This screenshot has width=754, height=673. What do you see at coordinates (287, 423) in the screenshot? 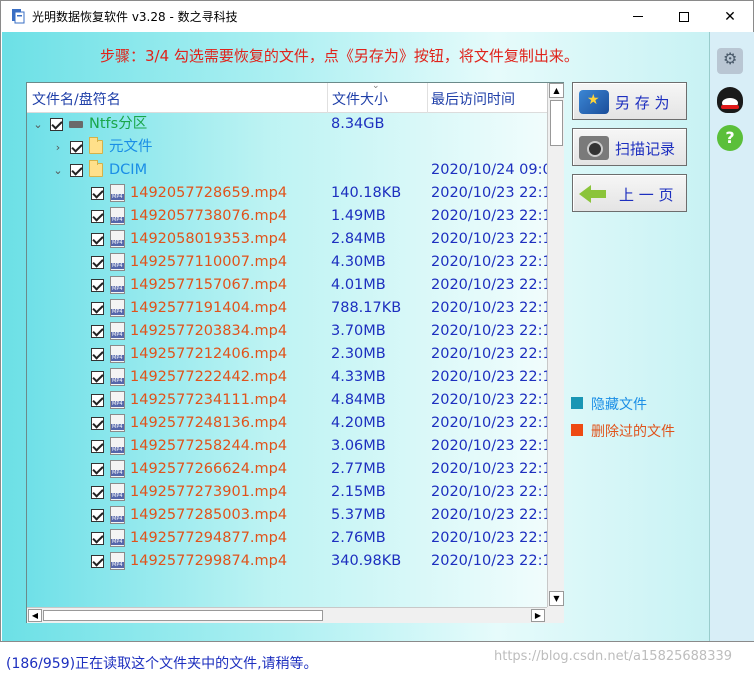
I see `table-row: 1492577248136.mp4 4.20MB 2020/10/23 22:1` at bounding box center [287, 423].